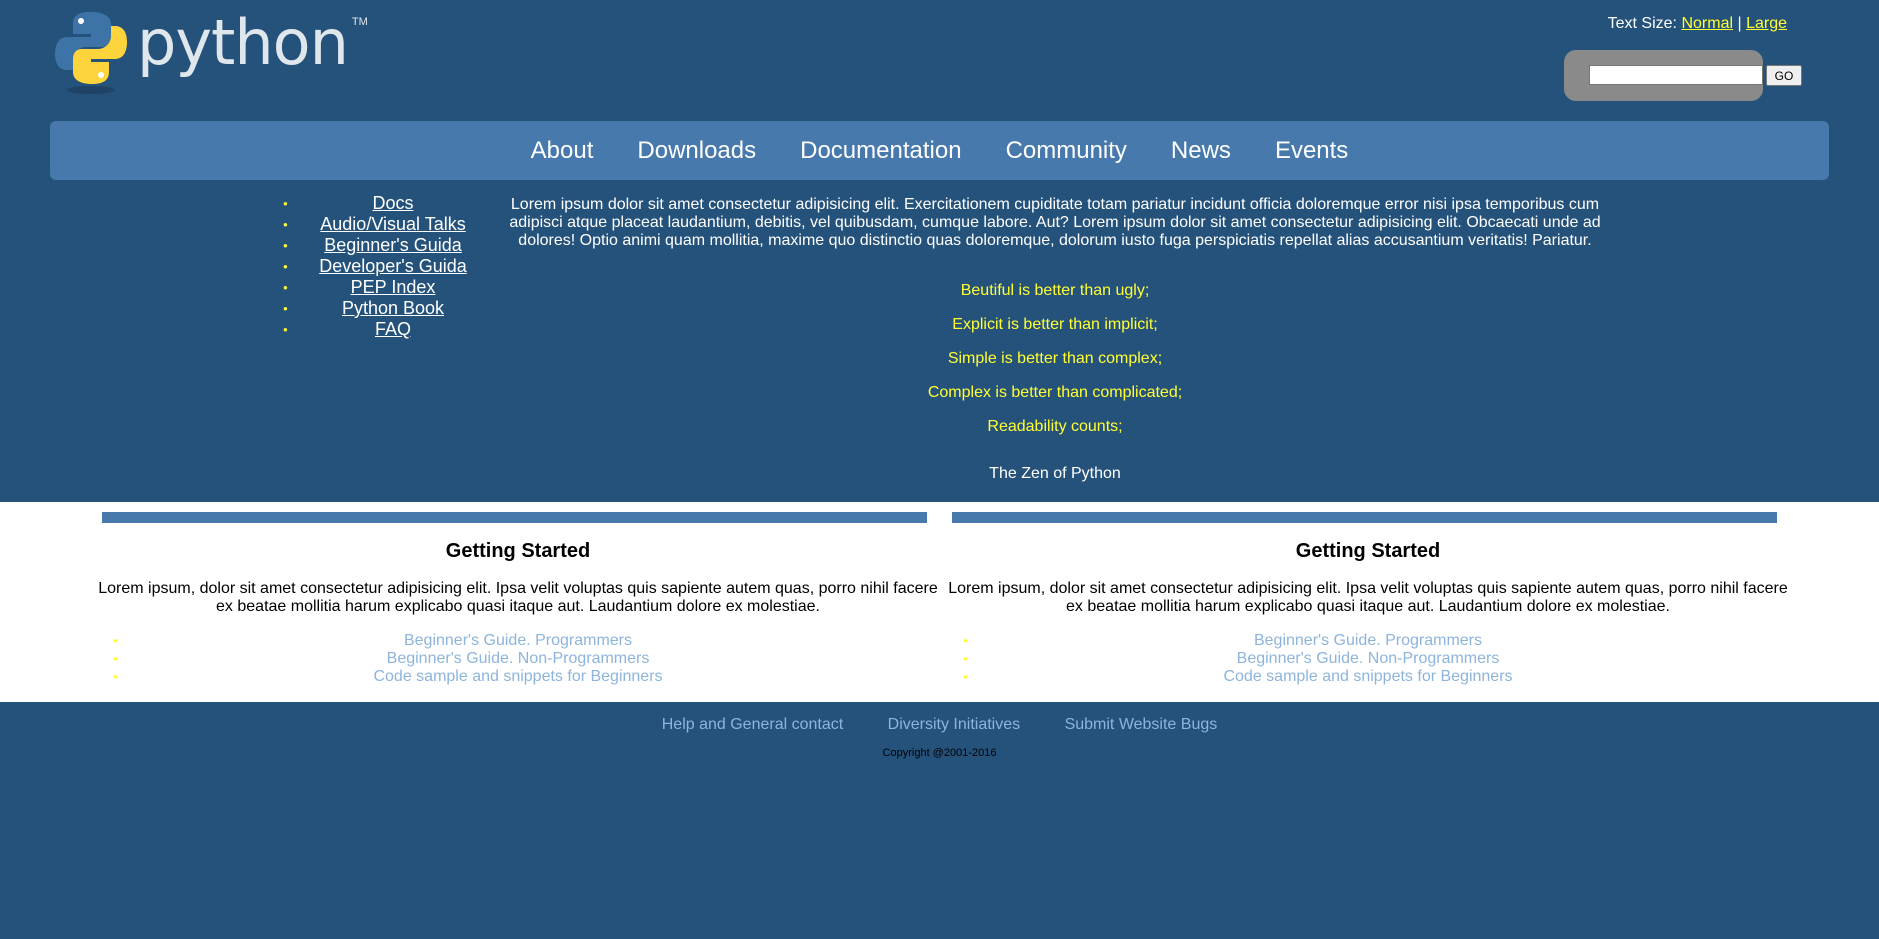 The width and height of the screenshot is (1879, 939). I want to click on sidebar-link-developers-guide: Developer's Guida, so click(393, 266).